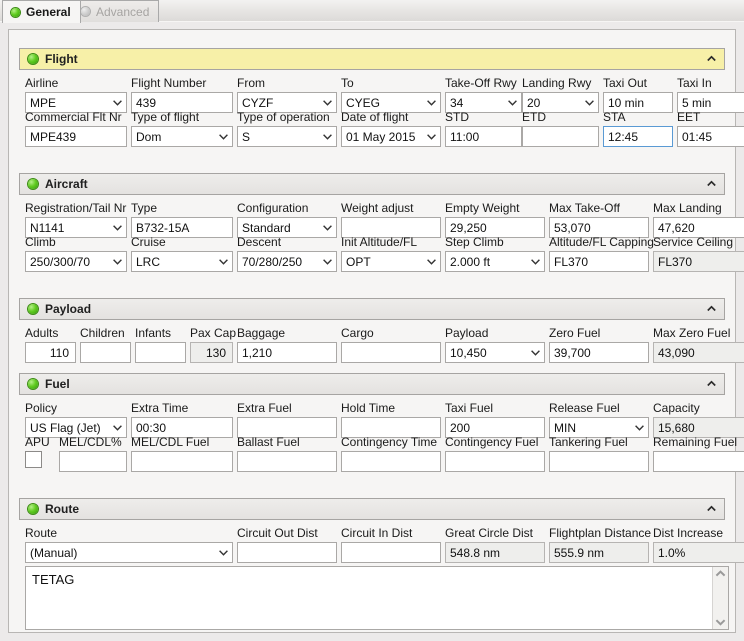  I want to click on field-great-circle-dist: Great Circle Dist 548.8 nm, so click(495, 545).